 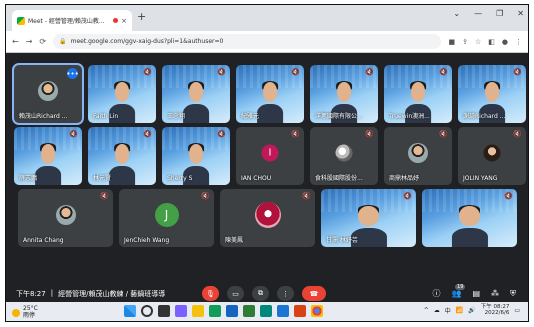 What do you see at coordinates (460, 287) in the screenshot?
I see `participant-count: 19` at bounding box center [460, 287].